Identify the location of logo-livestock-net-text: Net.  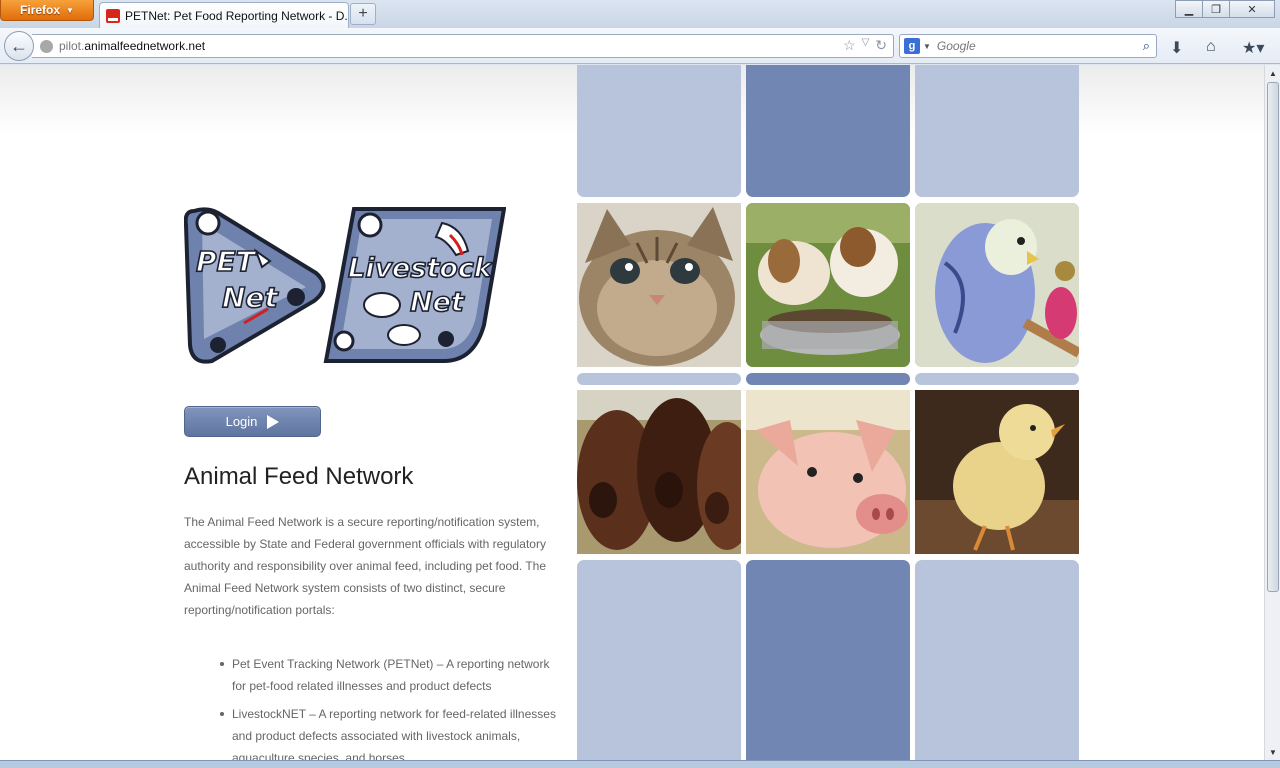
(437, 302).